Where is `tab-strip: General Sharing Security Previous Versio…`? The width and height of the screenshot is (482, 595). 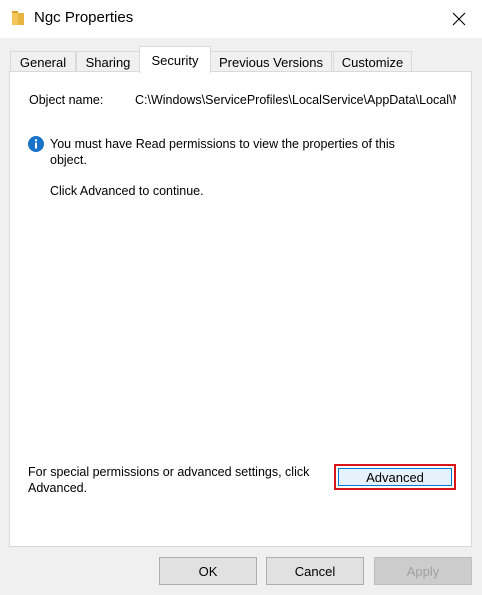 tab-strip: General Sharing Security Previous Versio… is located at coordinates (240, 59).